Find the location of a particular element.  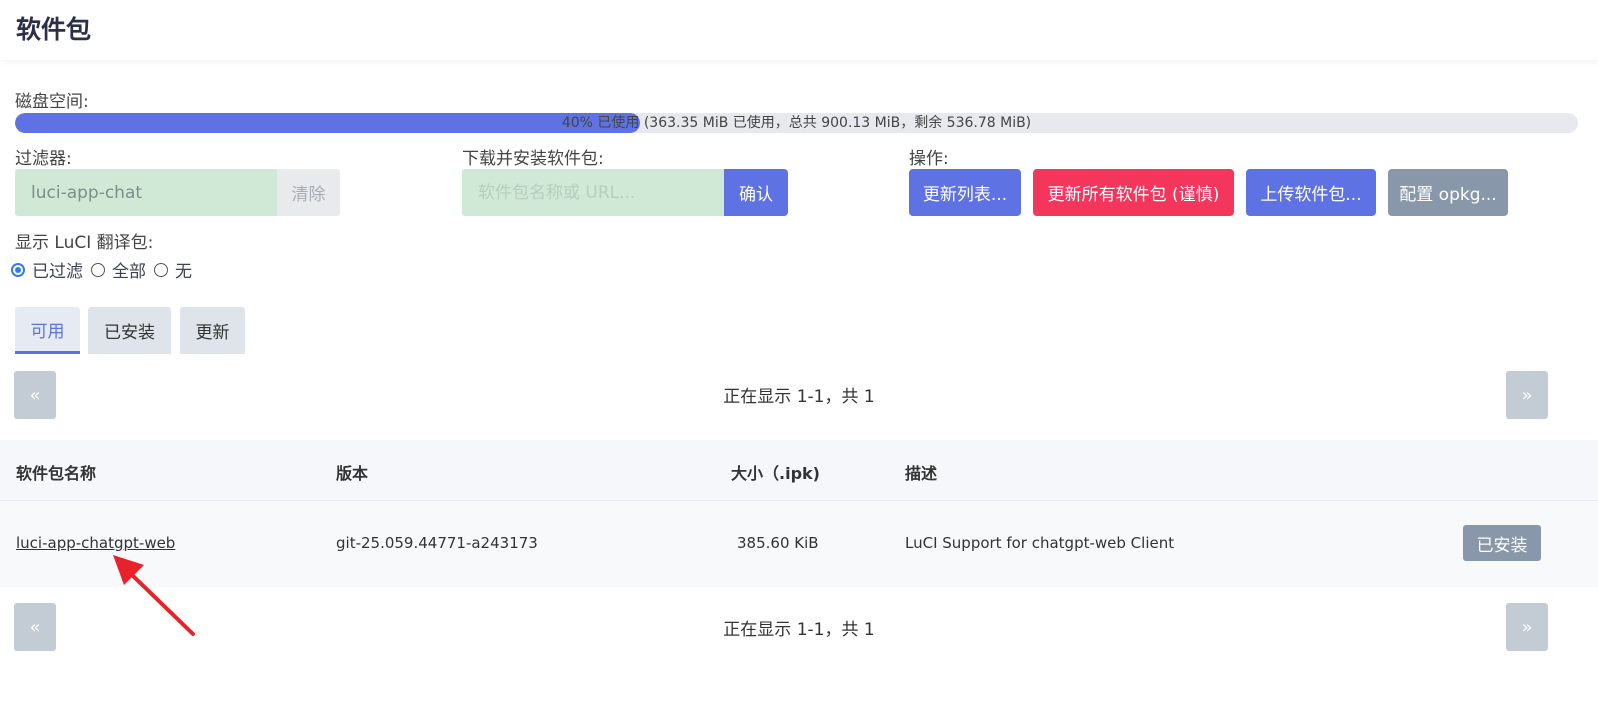

translations-label: 显示 LuCI 翻译包: is located at coordinates (84, 243).